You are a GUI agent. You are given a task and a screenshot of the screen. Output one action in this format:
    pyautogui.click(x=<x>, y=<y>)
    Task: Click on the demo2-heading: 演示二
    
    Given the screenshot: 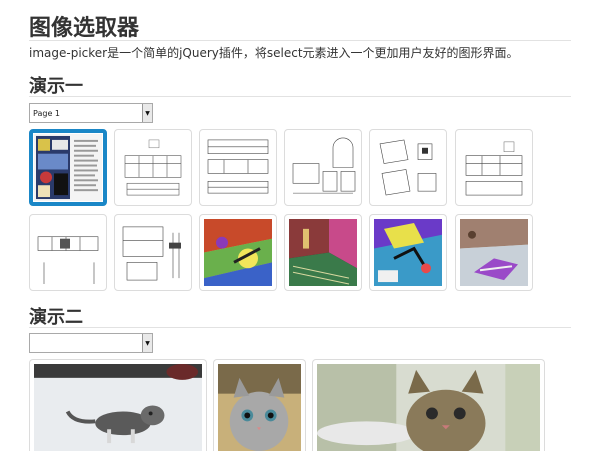 What is the action you would take?
    pyautogui.click(x=56, y=317)
    